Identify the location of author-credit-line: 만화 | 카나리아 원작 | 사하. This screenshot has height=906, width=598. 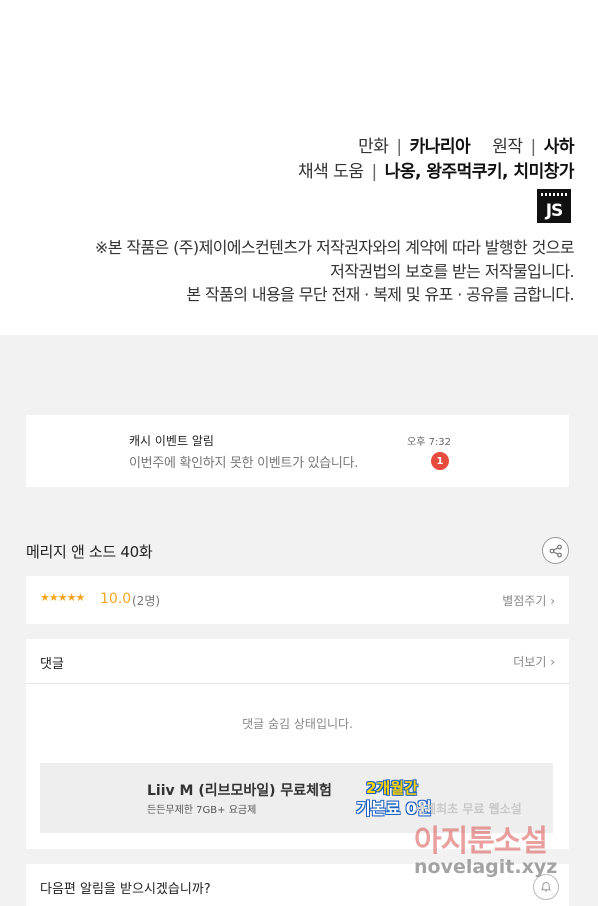
(466, 144).